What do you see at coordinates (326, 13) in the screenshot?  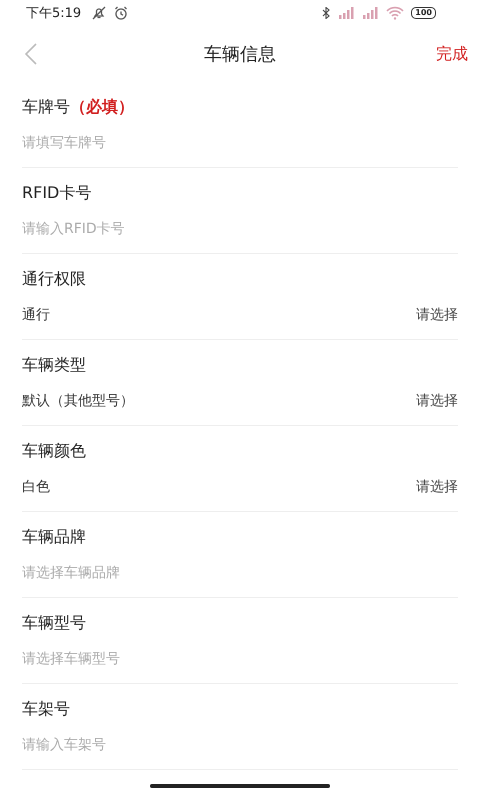 I see `bluetooth-icon` at bounding box center [326, 13].